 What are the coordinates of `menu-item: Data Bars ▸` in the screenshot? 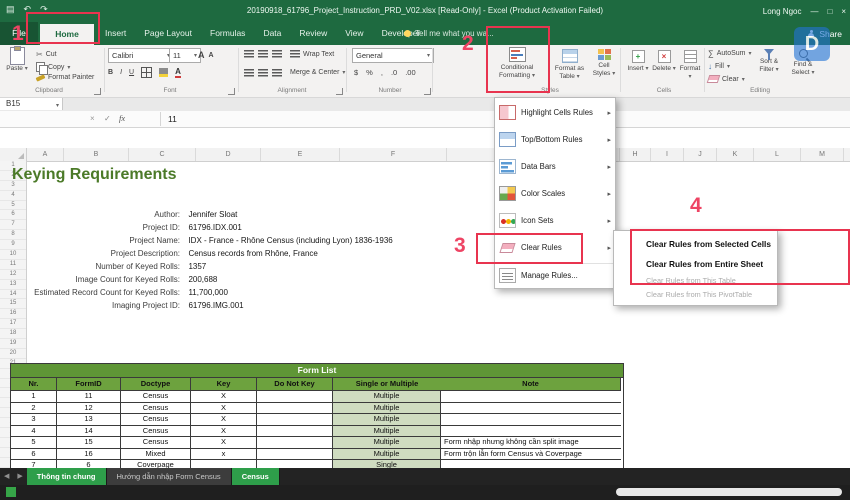 It's located at (555, 166).